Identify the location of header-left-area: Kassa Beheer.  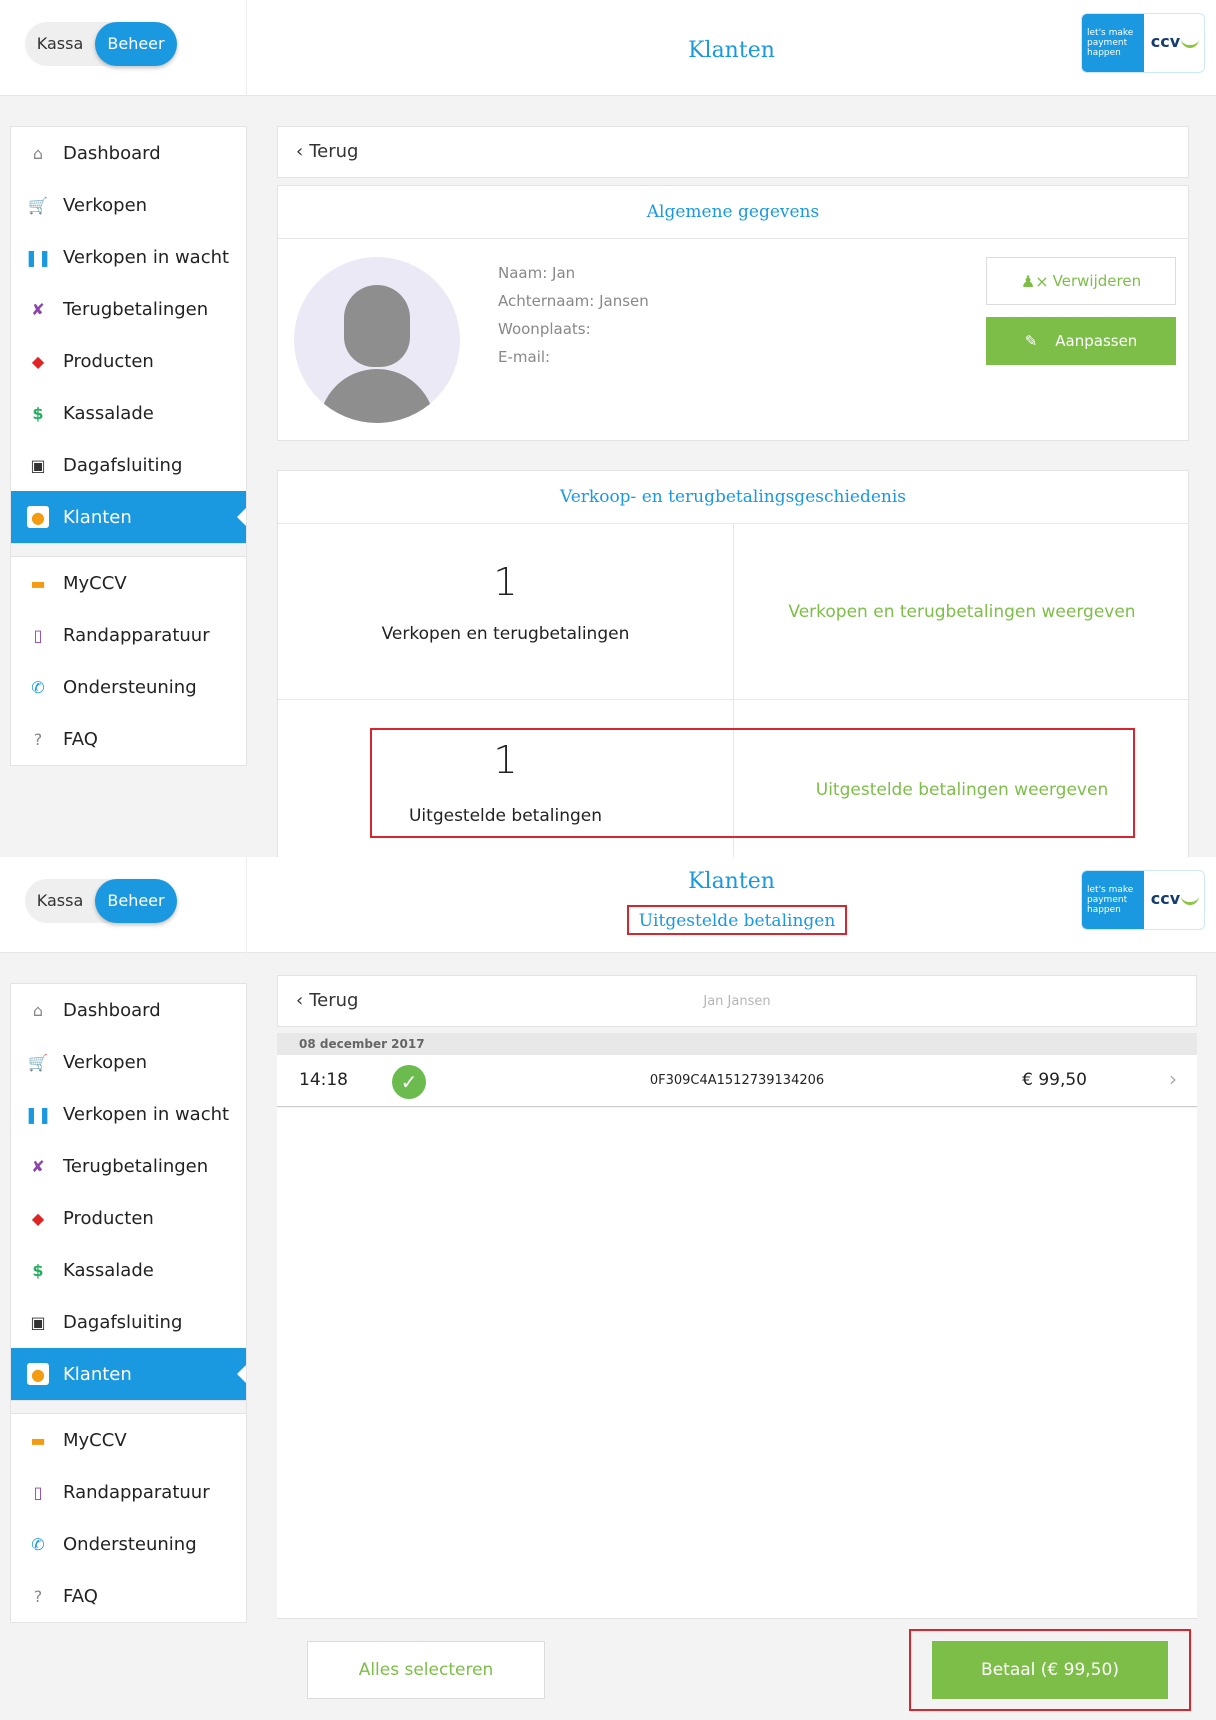
(123, 48).